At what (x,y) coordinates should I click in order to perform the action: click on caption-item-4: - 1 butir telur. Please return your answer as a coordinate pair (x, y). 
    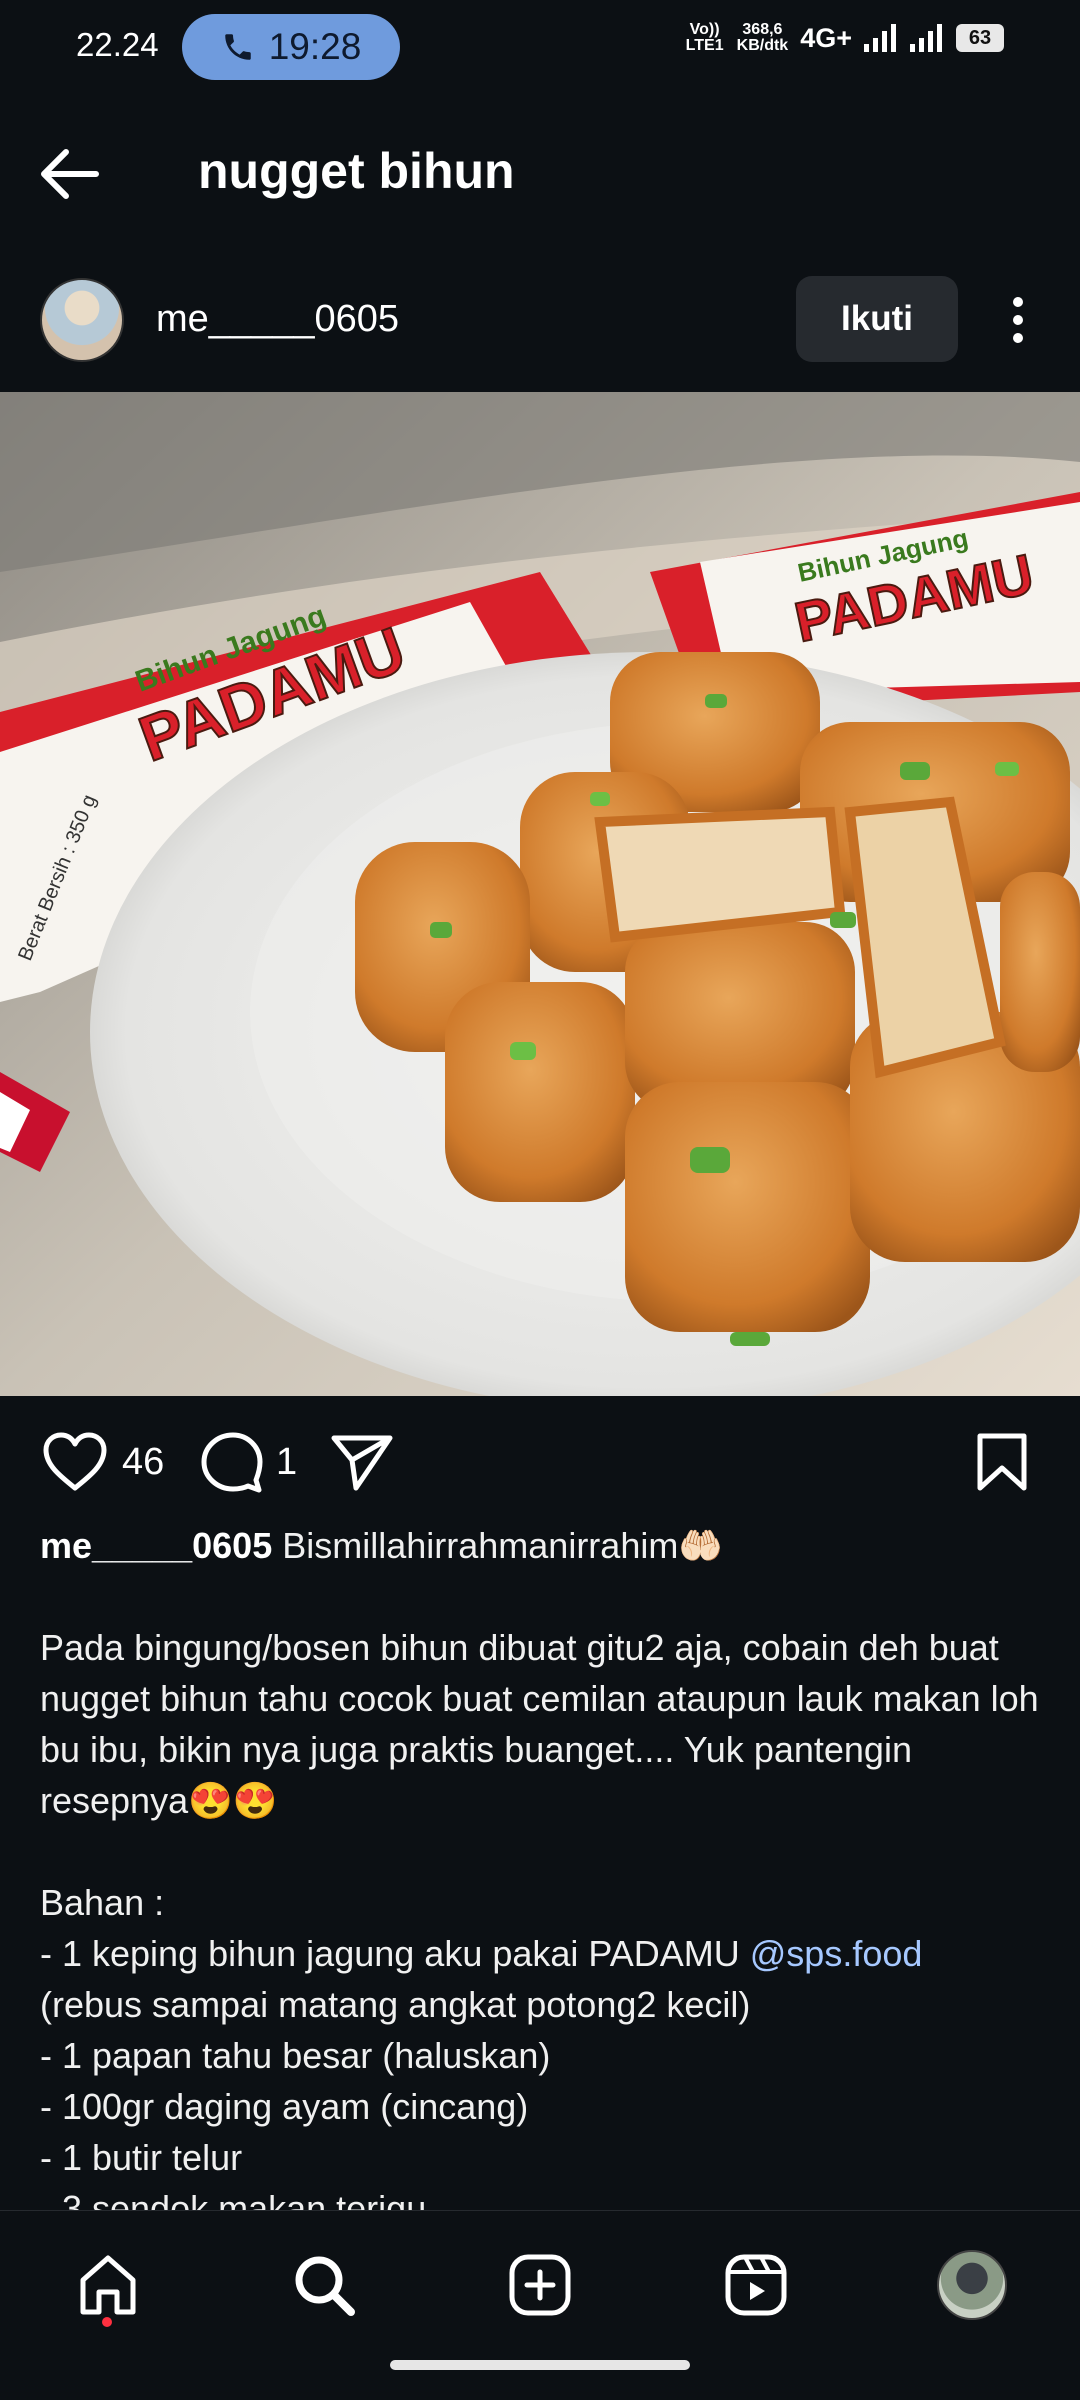
    Looking at the image, I should click on (141, 2157).